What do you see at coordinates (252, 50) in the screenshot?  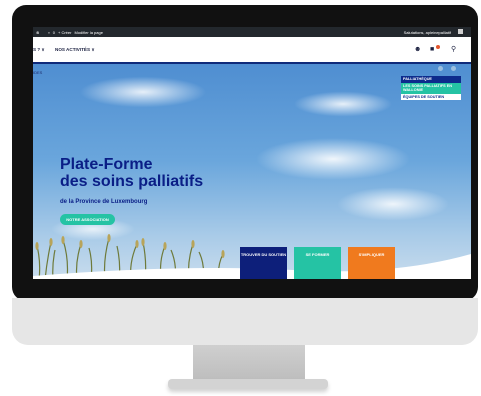 I see `main-navigation: S ? ∨ NOS ACTIVITÉS ∨ ☻ ■ ⚲` at bounding box center [252, 50].